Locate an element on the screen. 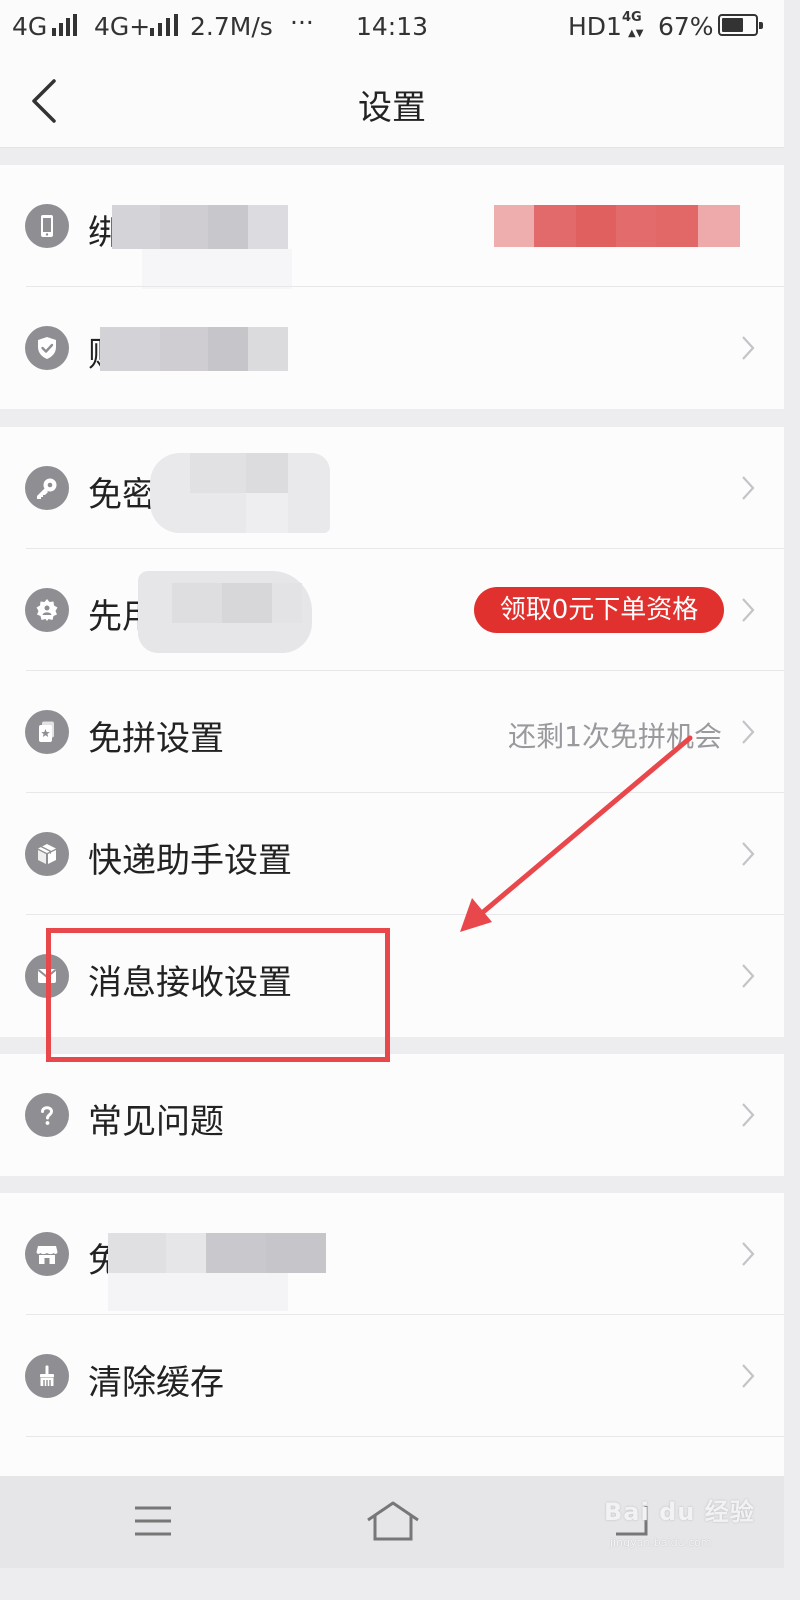 The width and height of the screenshot is (800, 1600). broom-icon is located at coordinates (47, 1376).